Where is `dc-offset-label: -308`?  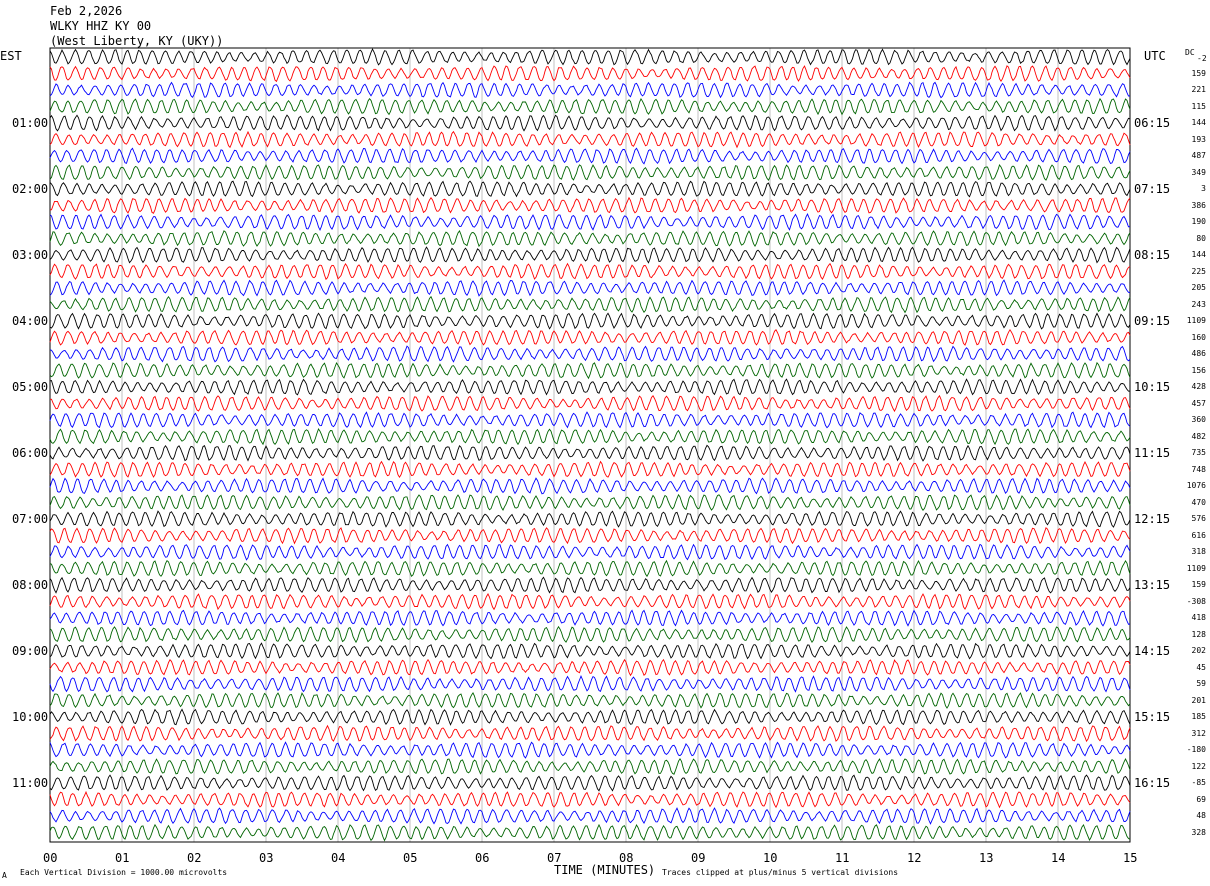
dc-offset-label: -308 is located at coordinates (1196, 601).